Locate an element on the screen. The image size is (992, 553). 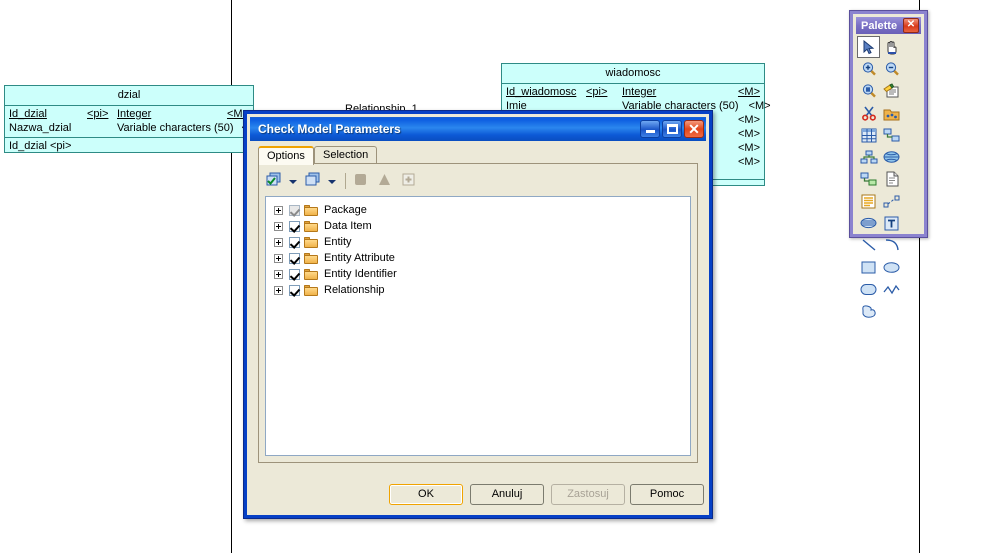
help-button: Pomoc is located at coordinates (667, 494).